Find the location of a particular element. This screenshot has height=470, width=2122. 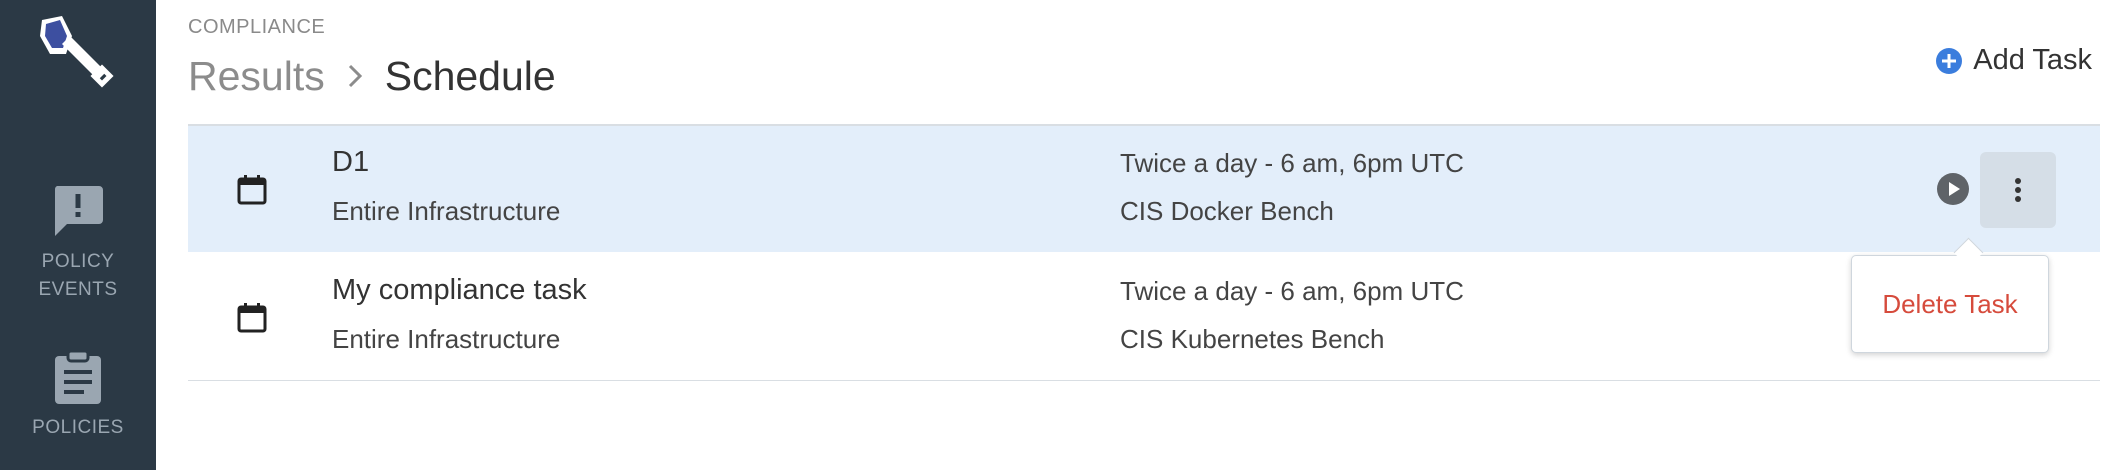

task-benchmark: CIS Docker Bench is located at coordinates (1227, 211).